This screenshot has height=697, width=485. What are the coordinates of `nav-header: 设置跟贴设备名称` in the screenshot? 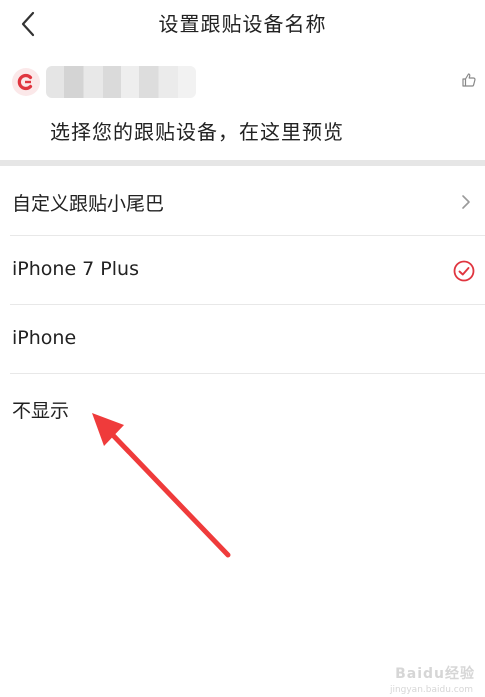 It's located at (242, 24).